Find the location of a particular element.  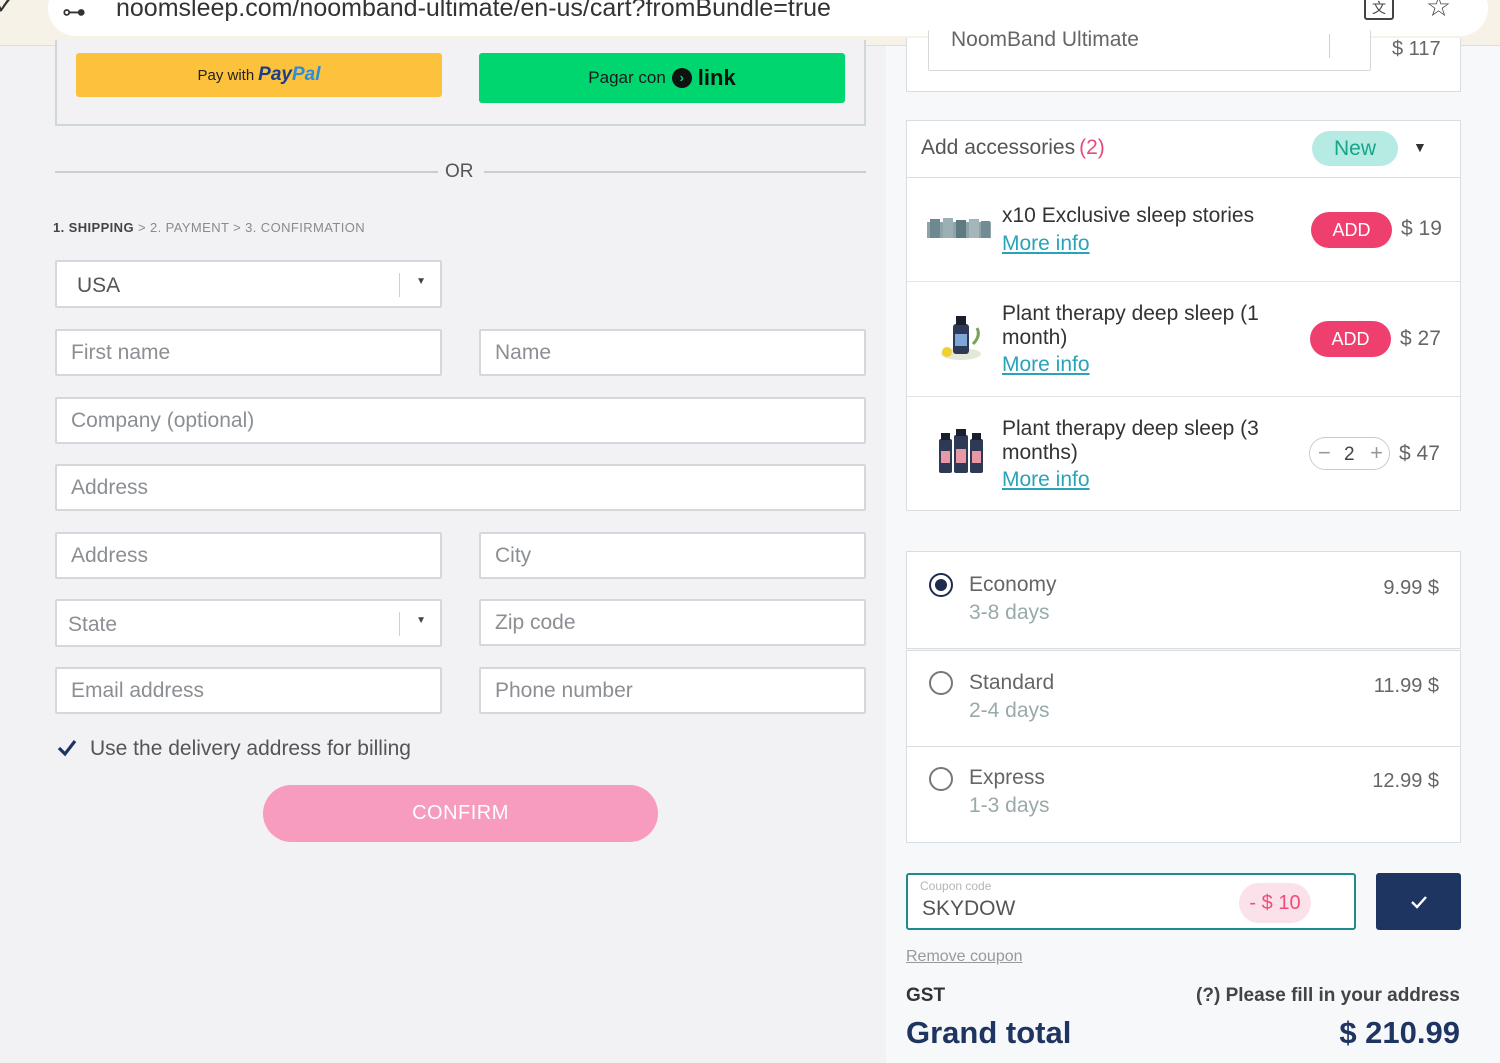

country-select: USA ▼ is located at coordinates (248, 284).